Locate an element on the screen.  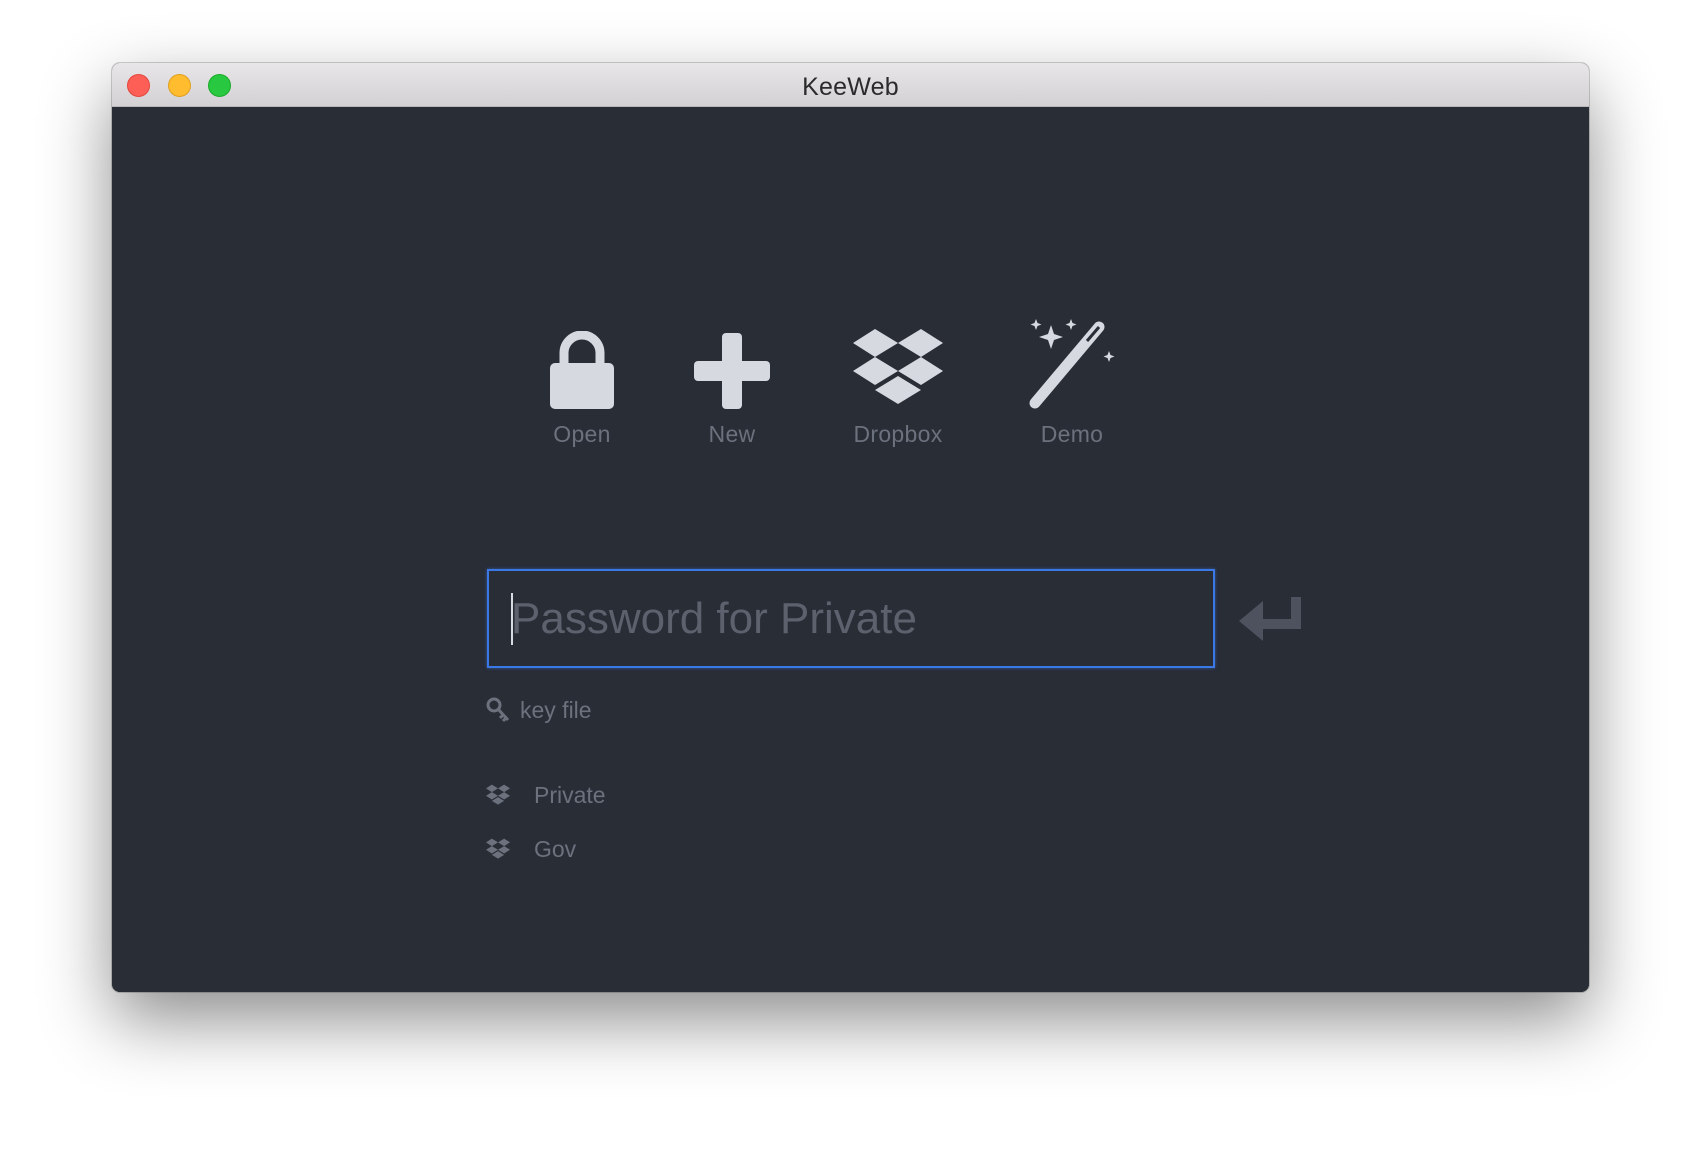
demo-button: Demo is located at coordinates (1072, 382).